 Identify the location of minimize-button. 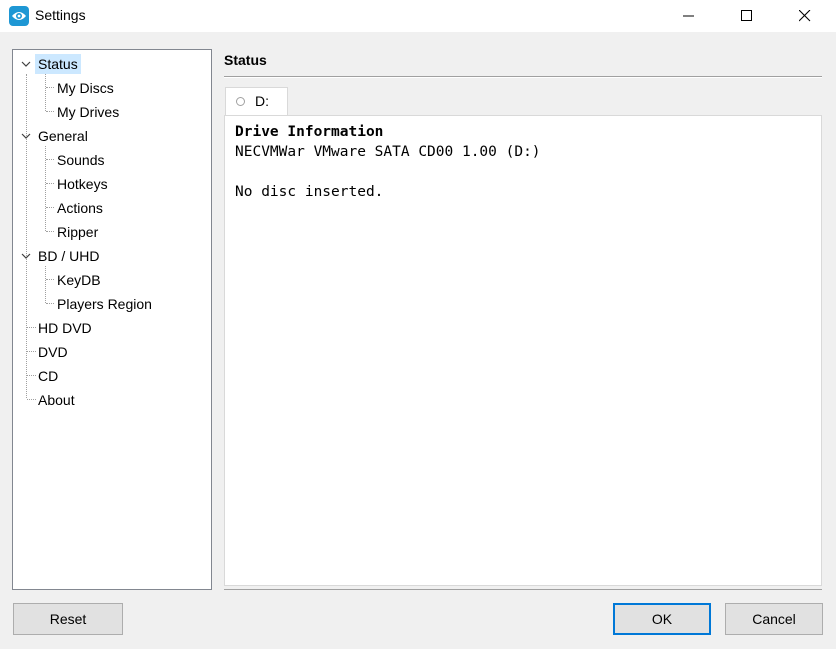
(689, 16).